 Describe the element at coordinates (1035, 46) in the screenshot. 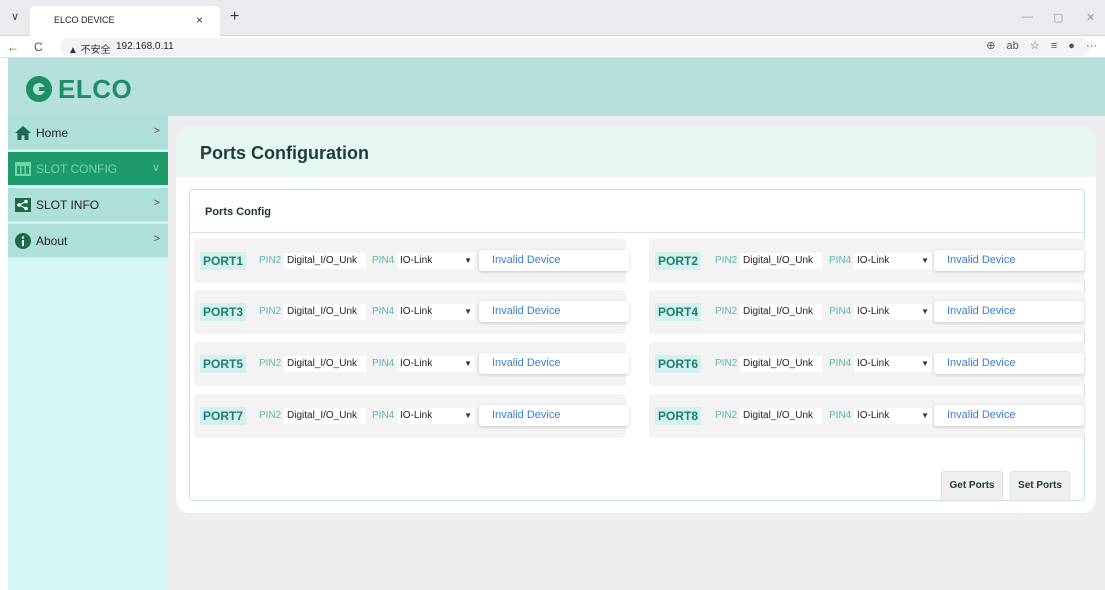

I see `favorite-icon: ☆` at that location.